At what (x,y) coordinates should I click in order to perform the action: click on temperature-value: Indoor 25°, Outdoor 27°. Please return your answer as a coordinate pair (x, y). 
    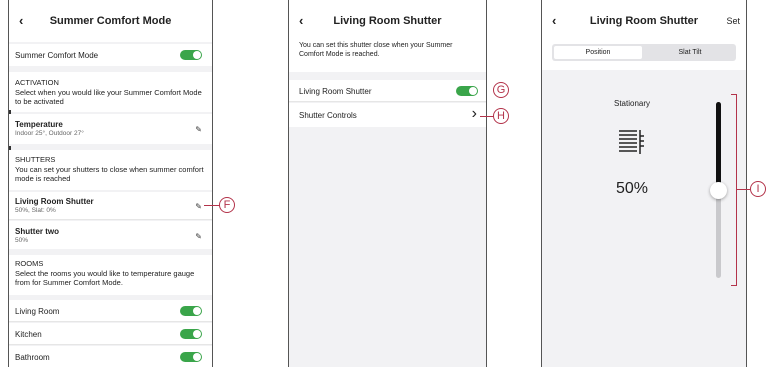
    Looking at the image, I should click on (49, 133).